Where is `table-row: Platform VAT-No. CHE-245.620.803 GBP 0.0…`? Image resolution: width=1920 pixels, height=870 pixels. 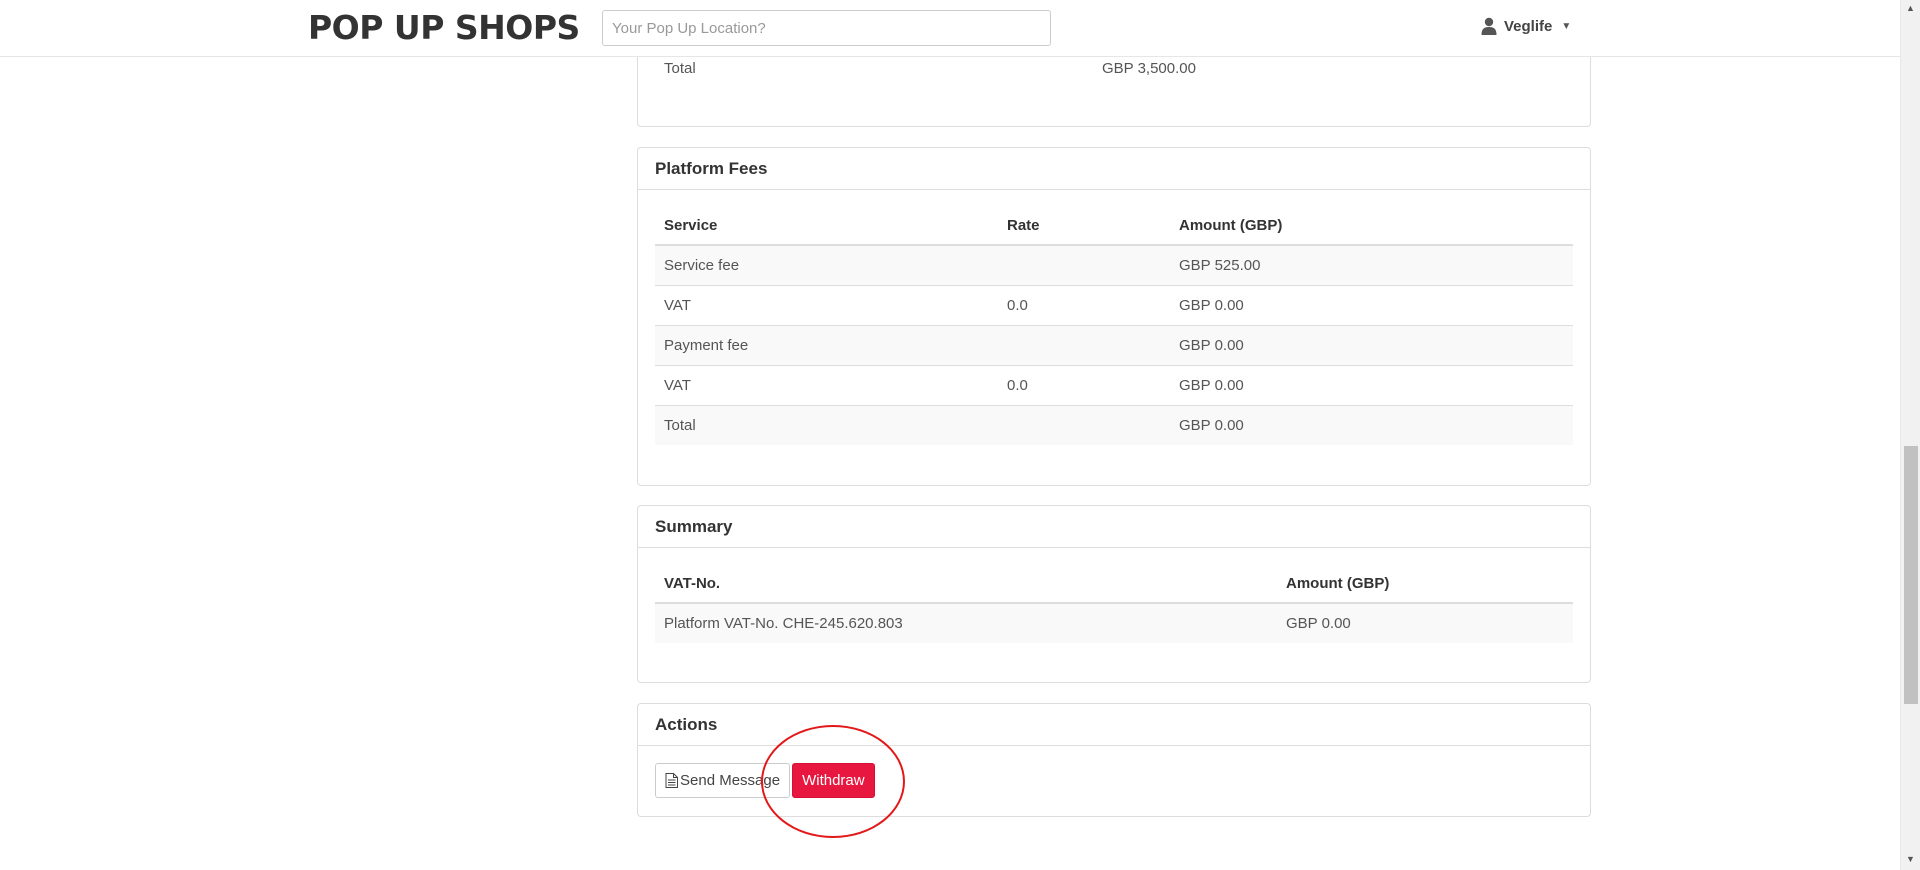 table-row: Platform VAT-No. CHE-245.620.803 GBP 0.0… is located at coordinates (1114, 623).